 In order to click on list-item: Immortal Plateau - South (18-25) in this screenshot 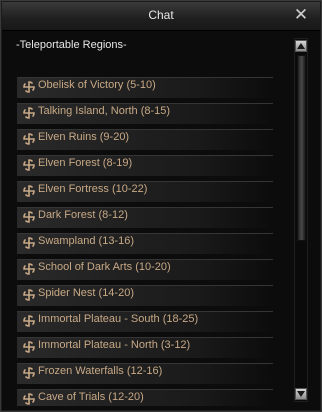, I will do `click(150, 321)`.